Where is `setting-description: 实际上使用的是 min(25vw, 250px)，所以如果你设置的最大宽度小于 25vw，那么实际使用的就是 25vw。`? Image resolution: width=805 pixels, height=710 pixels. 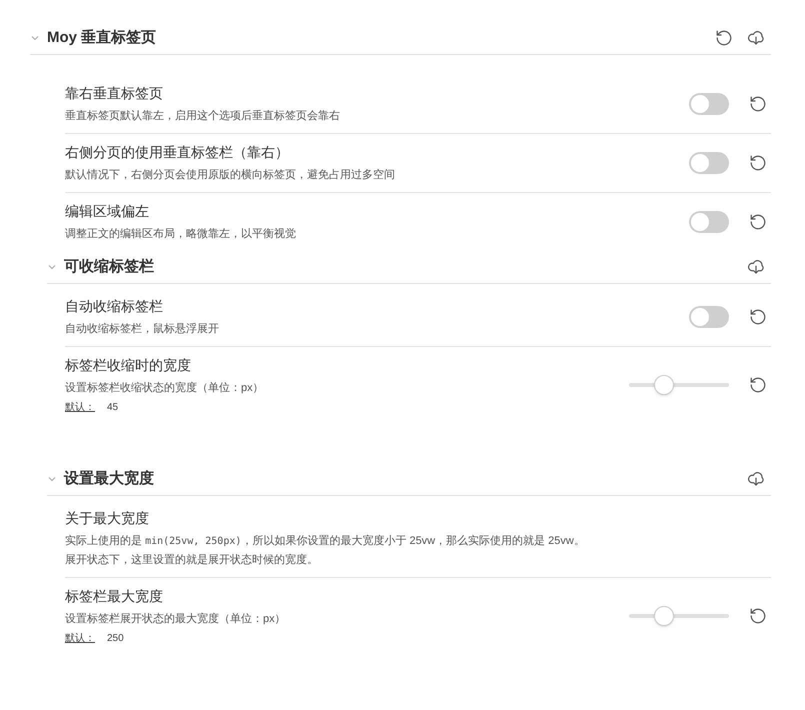
setting-description: 实际上使用的是 min(25vw, 250px)，所以如果你设置的最大宽度小于 25vw，那么实际使用的就是 25vw。 is located at coordinates (325, 541).